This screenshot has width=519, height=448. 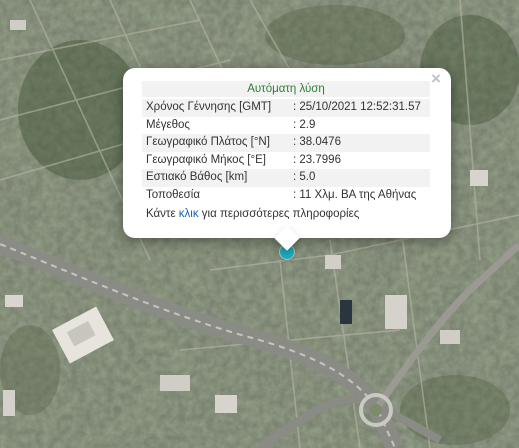 What do you see at coordinates (215, 143) in the screenshot?
I see `latitude-label: Γεωγραφικό Πλάτος [°N]` at bounding box center [215, 143].